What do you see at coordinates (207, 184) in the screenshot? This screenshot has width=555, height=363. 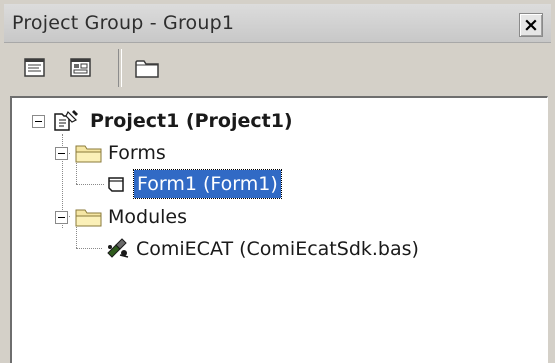 I see `form1-label: Form1 (Form1)` at bounding box center [207, 184].